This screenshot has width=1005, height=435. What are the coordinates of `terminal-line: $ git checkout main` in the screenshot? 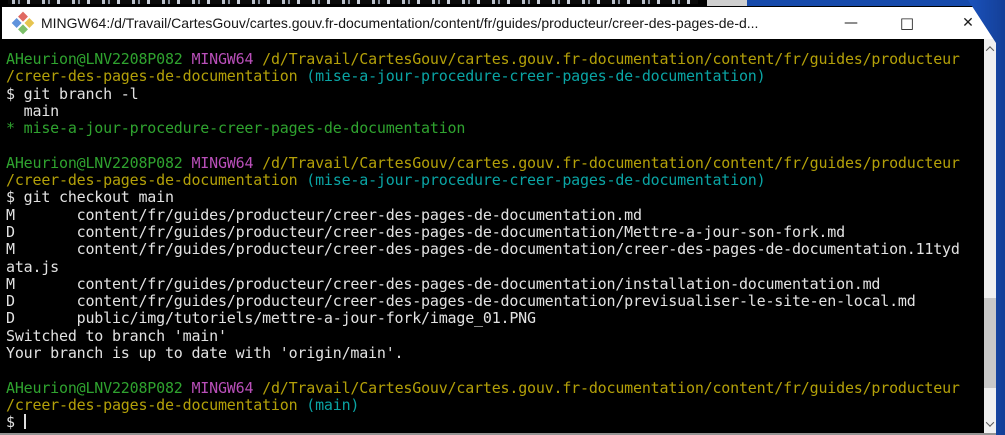 It's located at (495, 197).